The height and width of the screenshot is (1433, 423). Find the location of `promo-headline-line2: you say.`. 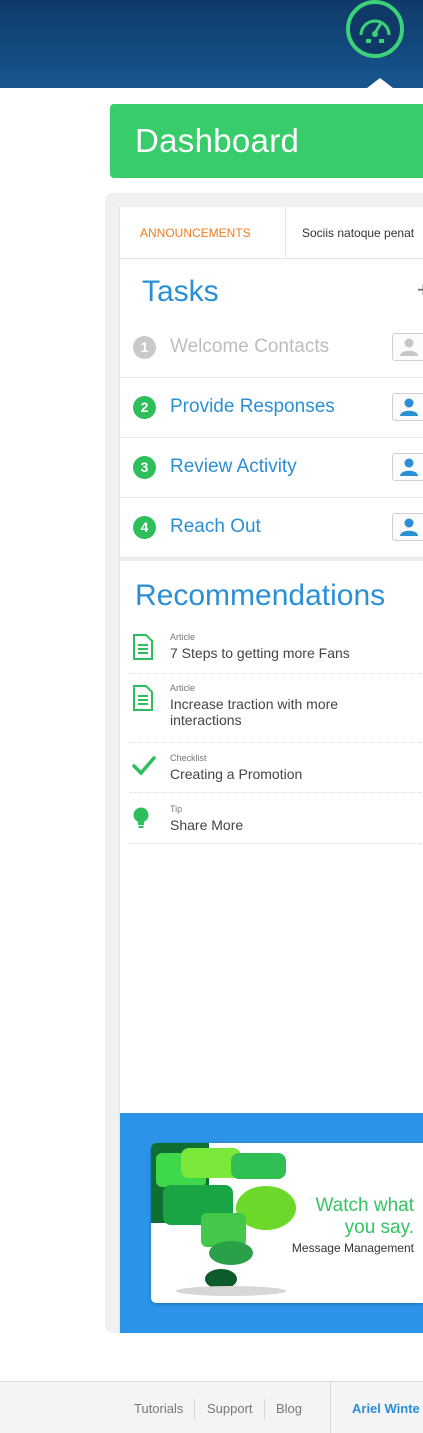

promo-headline-line2: you say. is located at coordinates (379, 1227).